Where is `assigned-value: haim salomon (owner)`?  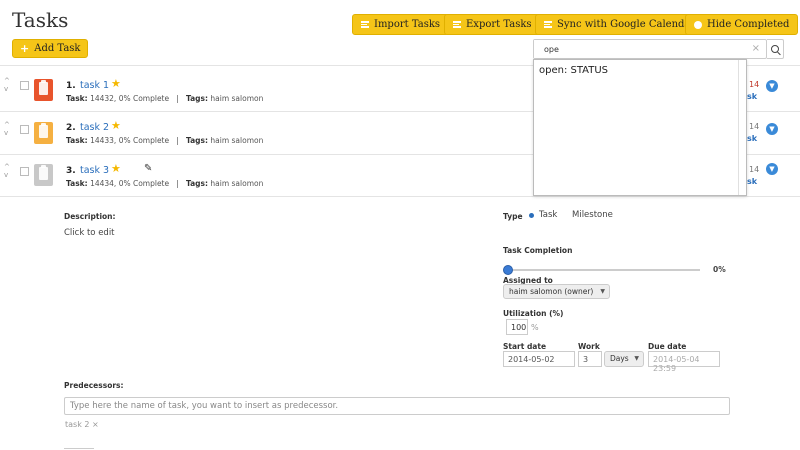 assigned-value: haim salomon (owner) is located at coordinates (551, 291).